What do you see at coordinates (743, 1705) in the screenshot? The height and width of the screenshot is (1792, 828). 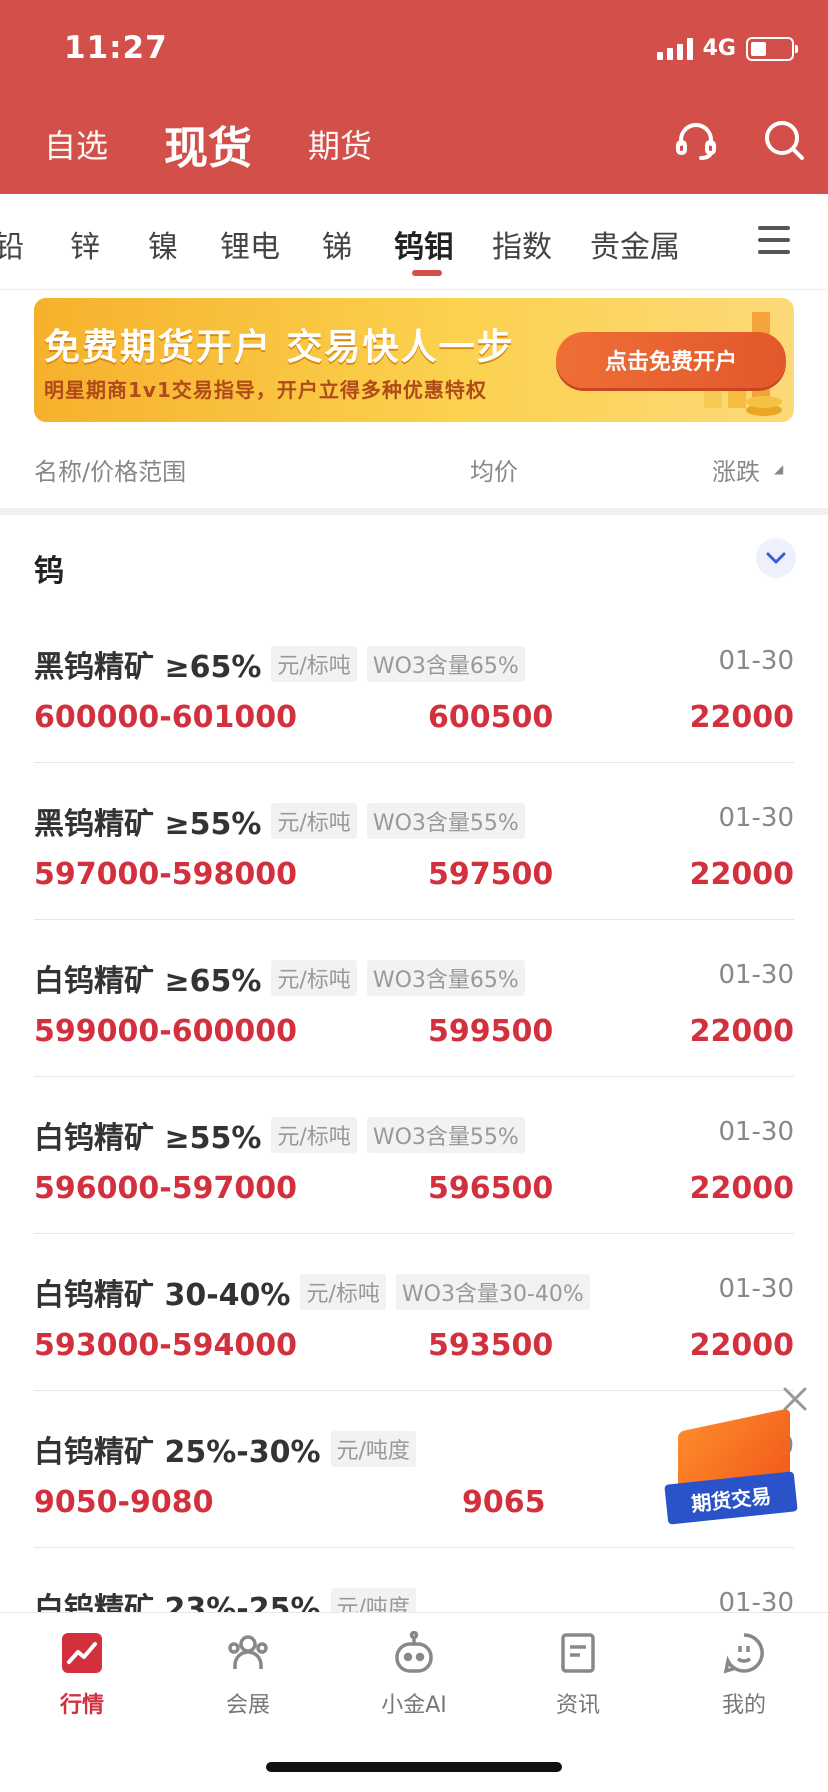 I see `nav-label: 我的` at bounding box center [743, 1705].